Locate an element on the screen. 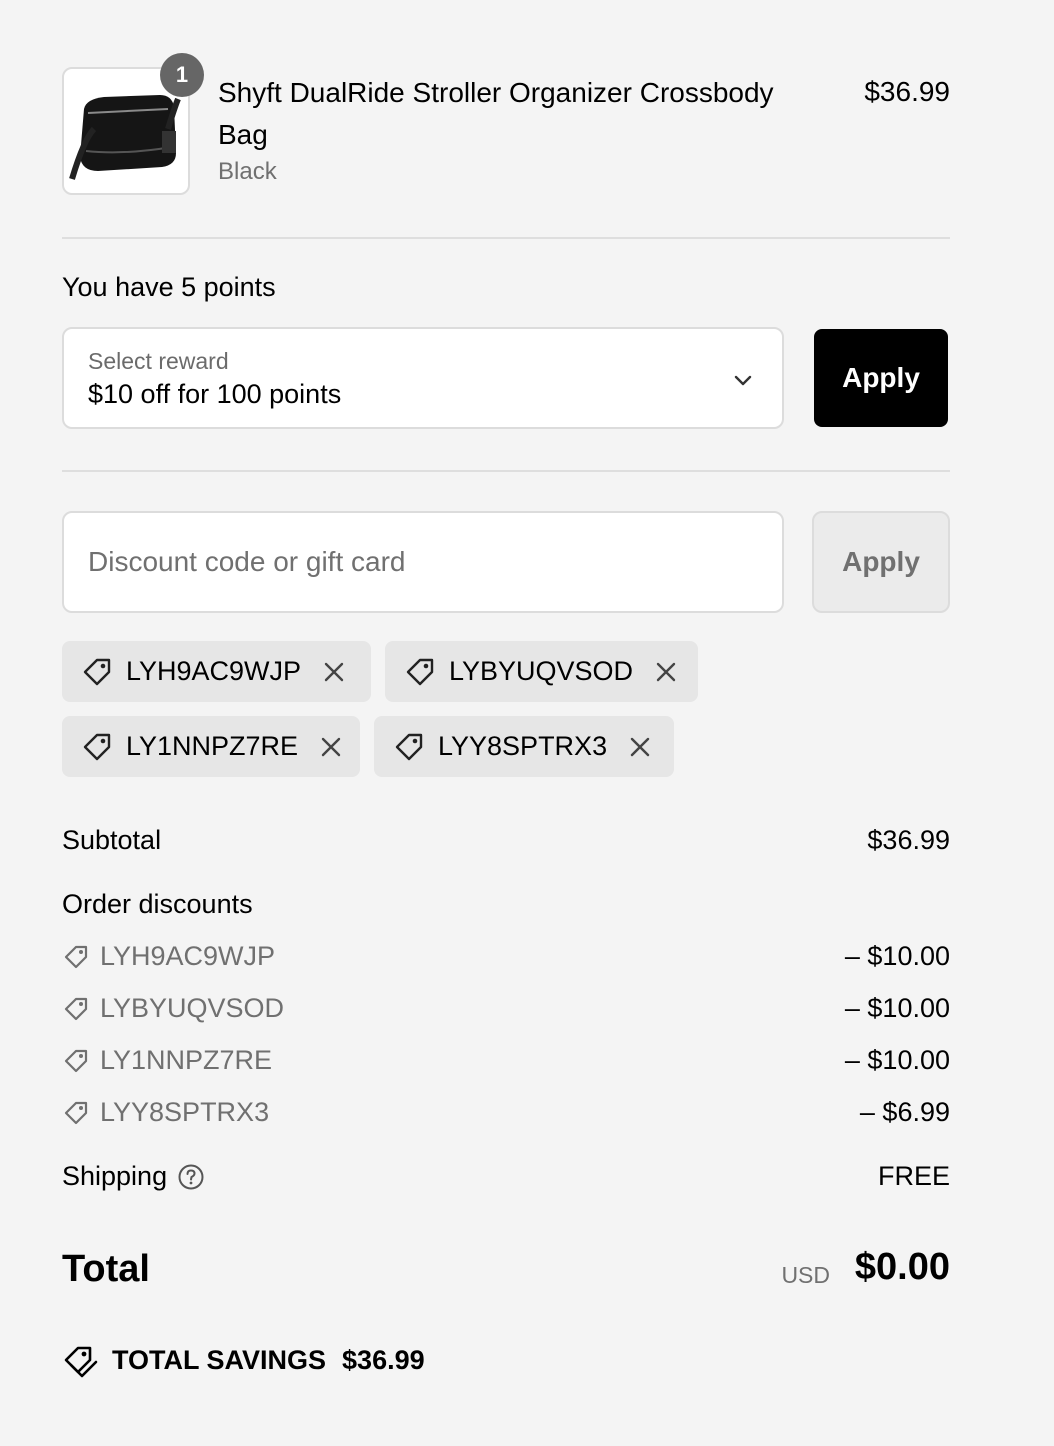 The image size is (1054, 1446). subtotal-label: Subtotal is located at coordinates (112, 840).